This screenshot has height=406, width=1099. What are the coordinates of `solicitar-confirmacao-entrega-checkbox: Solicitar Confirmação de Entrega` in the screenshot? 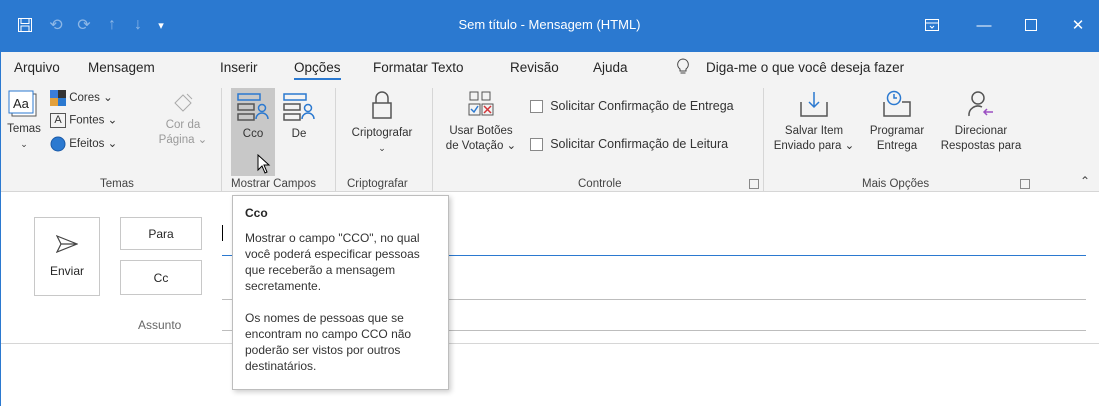 It's located at (632, 107).